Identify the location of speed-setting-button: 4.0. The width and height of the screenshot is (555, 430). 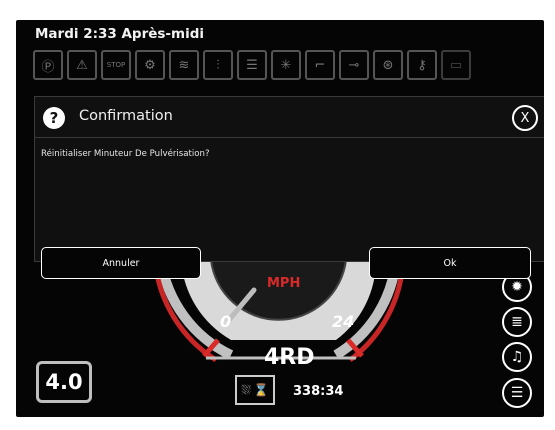
(64, 382).